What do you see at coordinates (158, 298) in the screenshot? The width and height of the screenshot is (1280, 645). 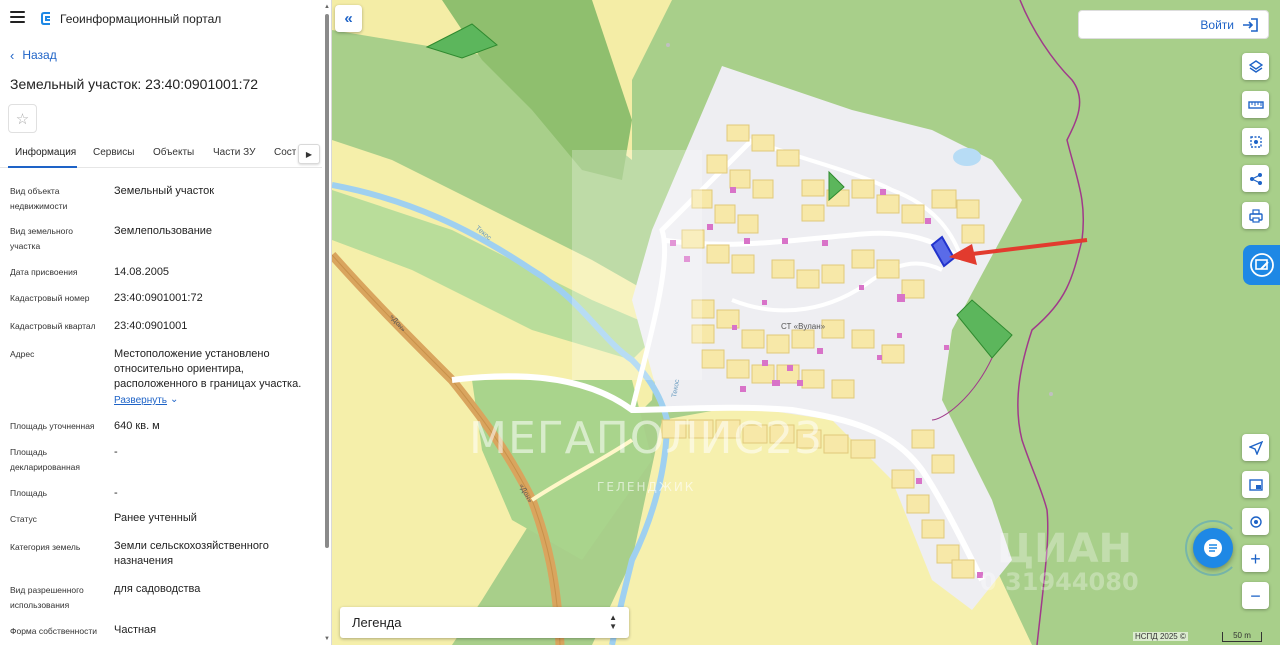 I see `attr-value: 23:40:0901001:72` at bounding box center [158, 298].